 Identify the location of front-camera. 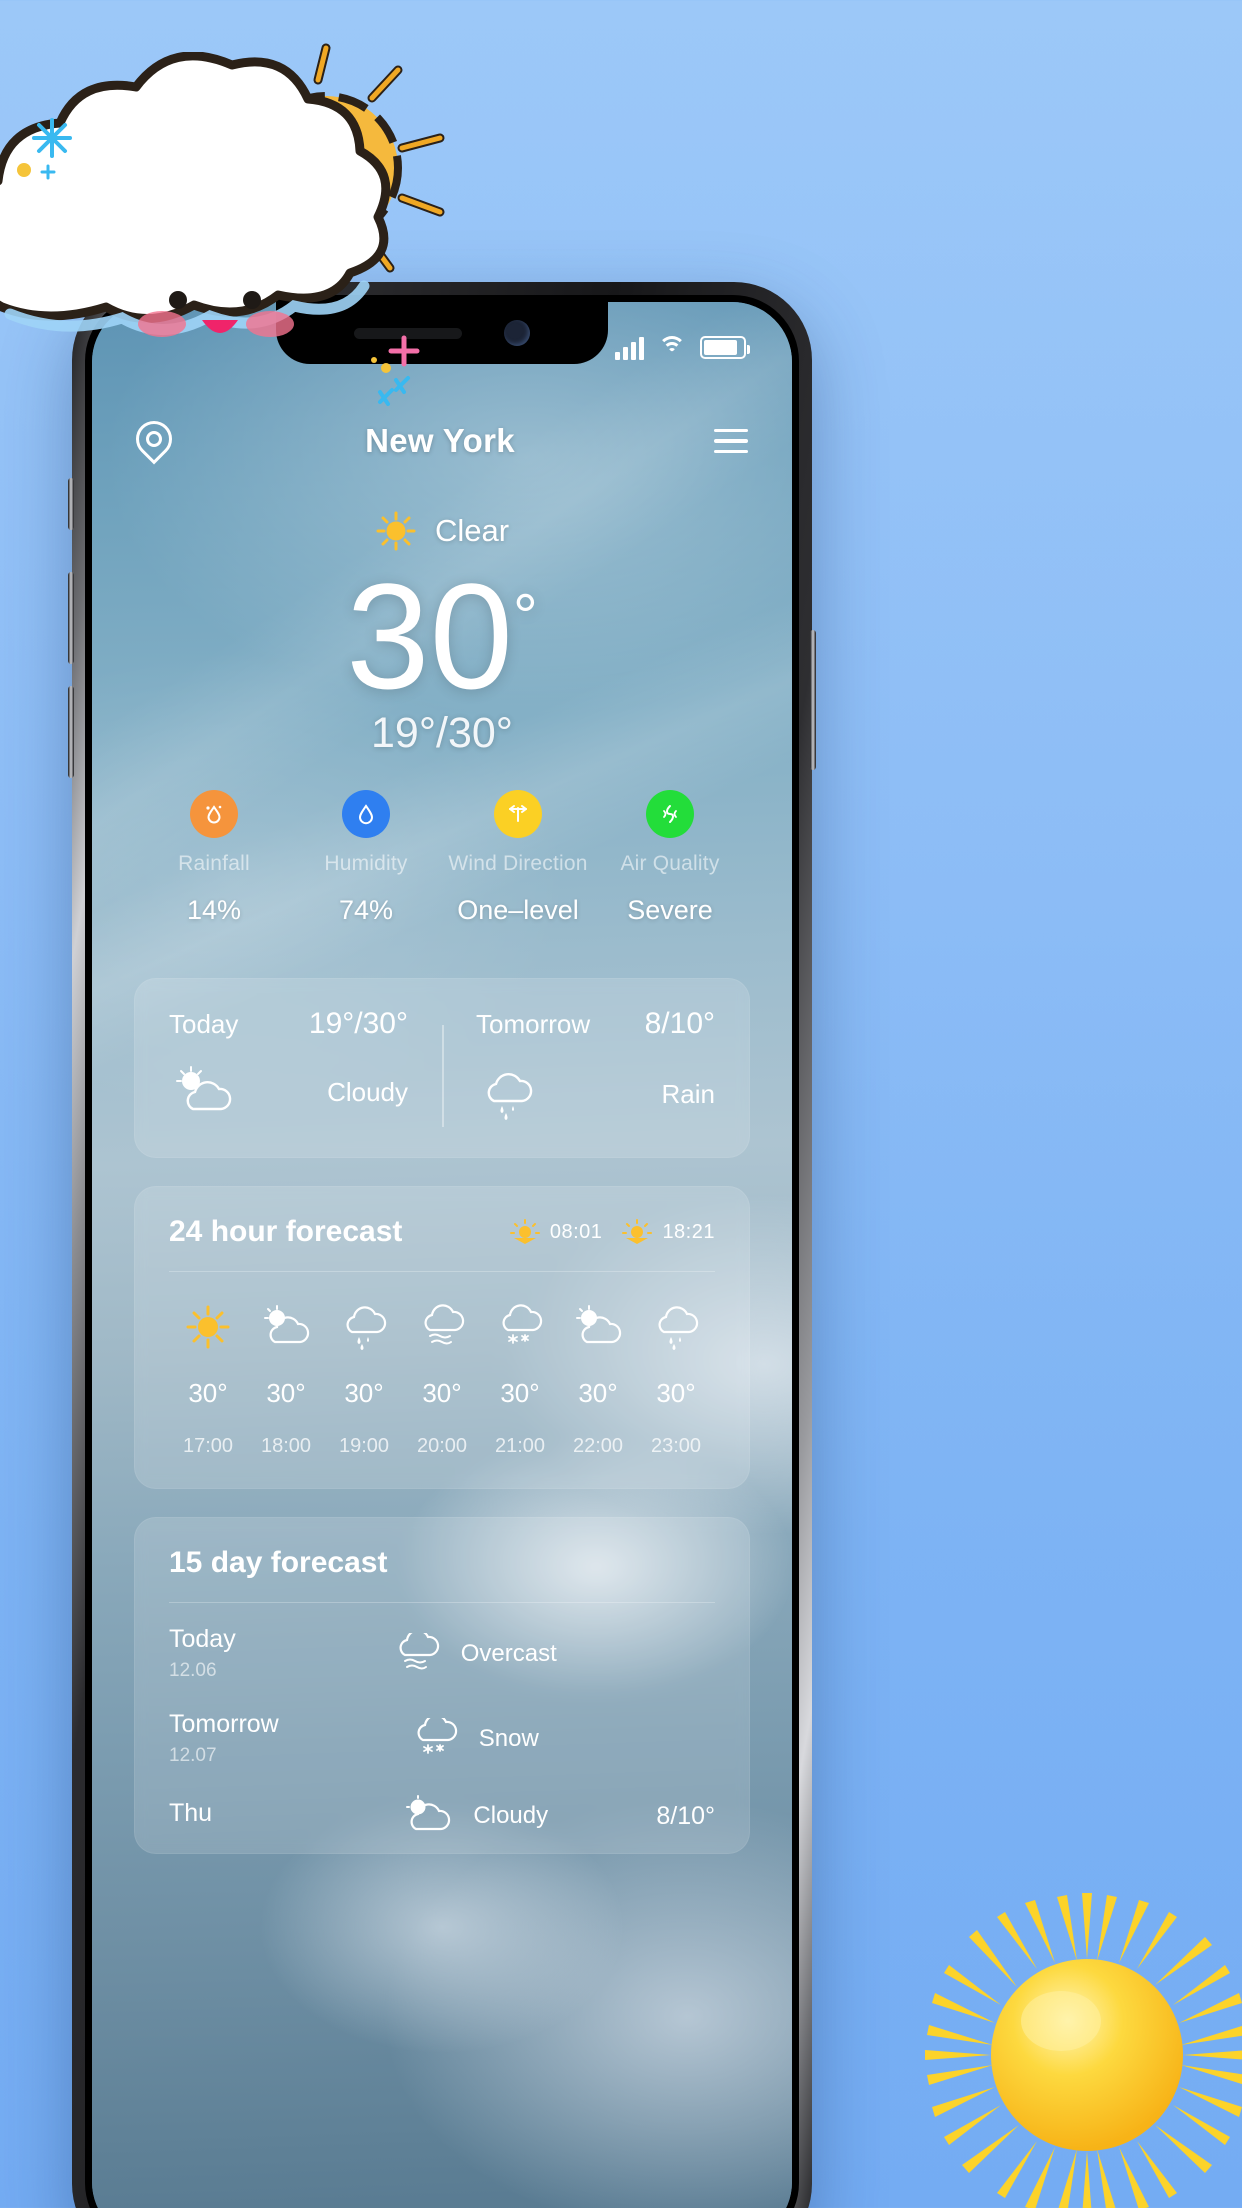
(517, 333).